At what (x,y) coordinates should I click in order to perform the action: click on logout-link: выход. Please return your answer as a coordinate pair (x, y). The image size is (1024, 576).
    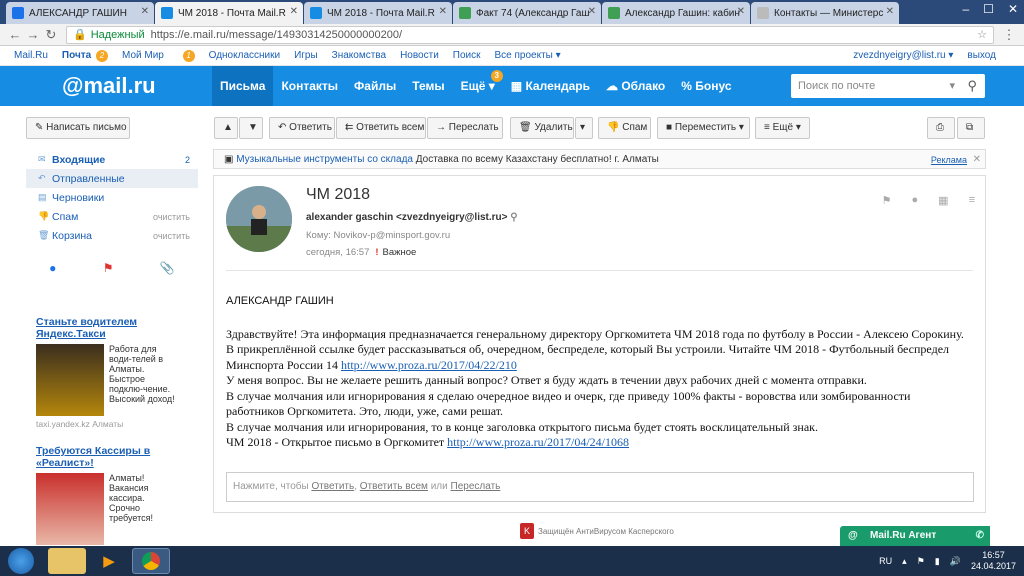
    Looking at the image, I should click on (981, 55).